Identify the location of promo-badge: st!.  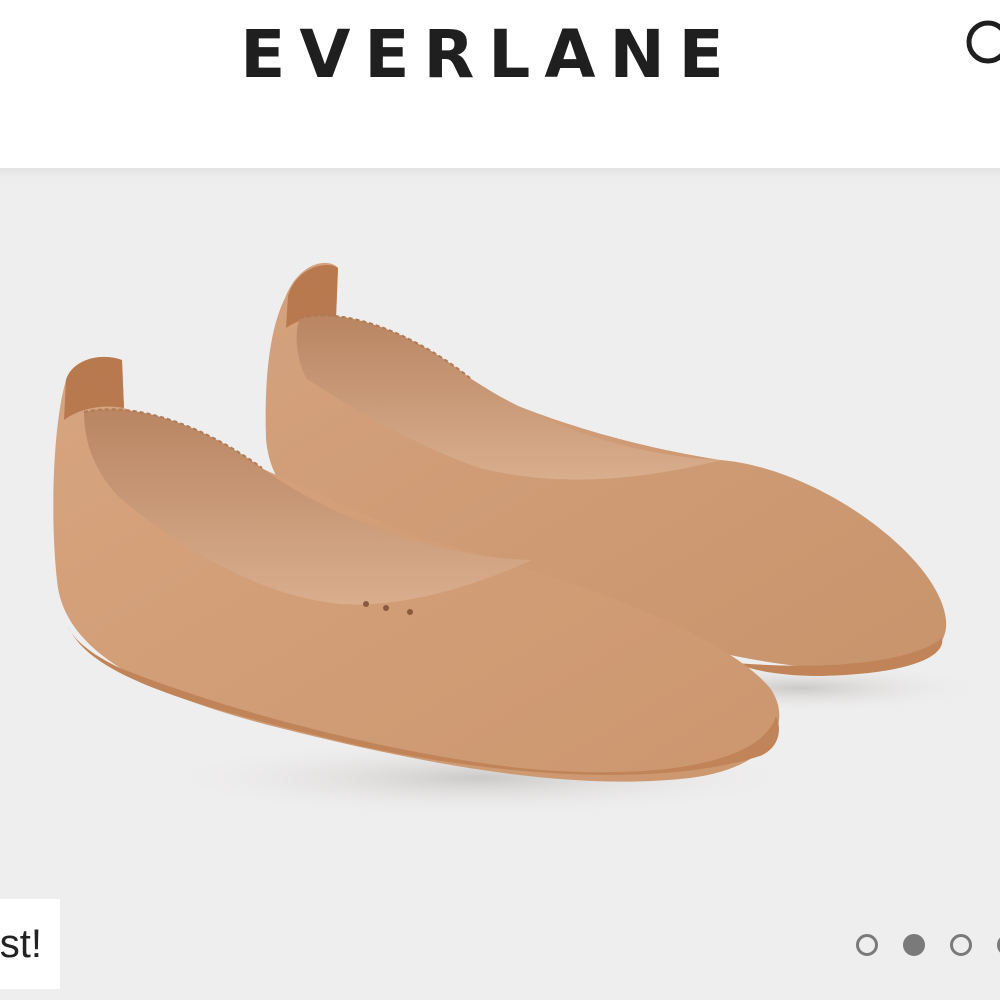
(30, 944).